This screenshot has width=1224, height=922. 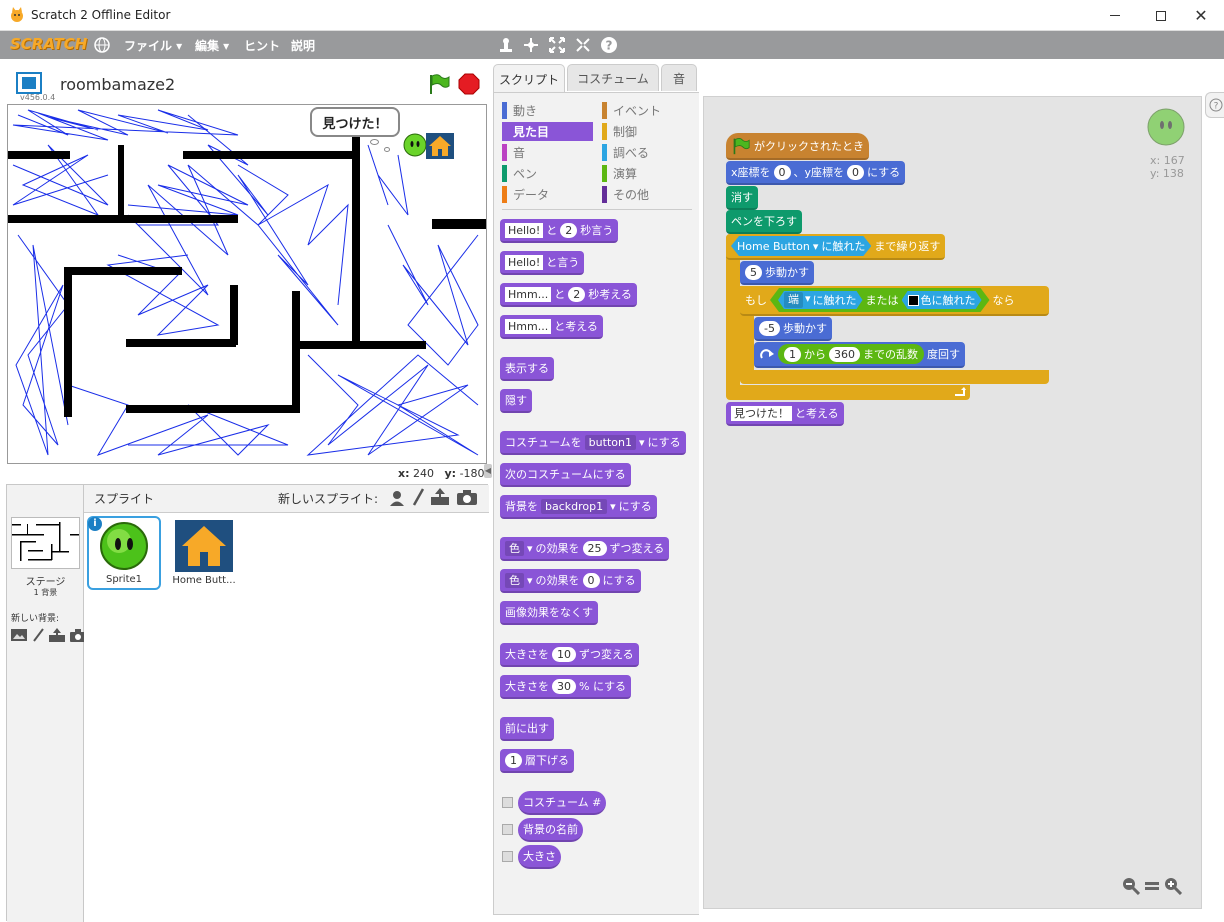 I want to click on block-next-costume: 次のコスチュームにする, so click(x=565, y=475).